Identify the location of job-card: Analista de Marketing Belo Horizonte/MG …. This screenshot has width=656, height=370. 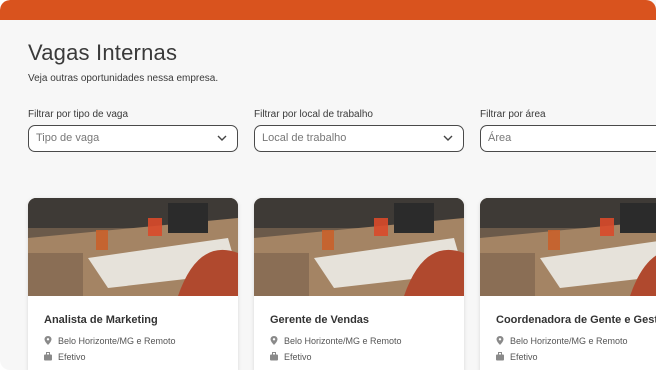
(133, 284).